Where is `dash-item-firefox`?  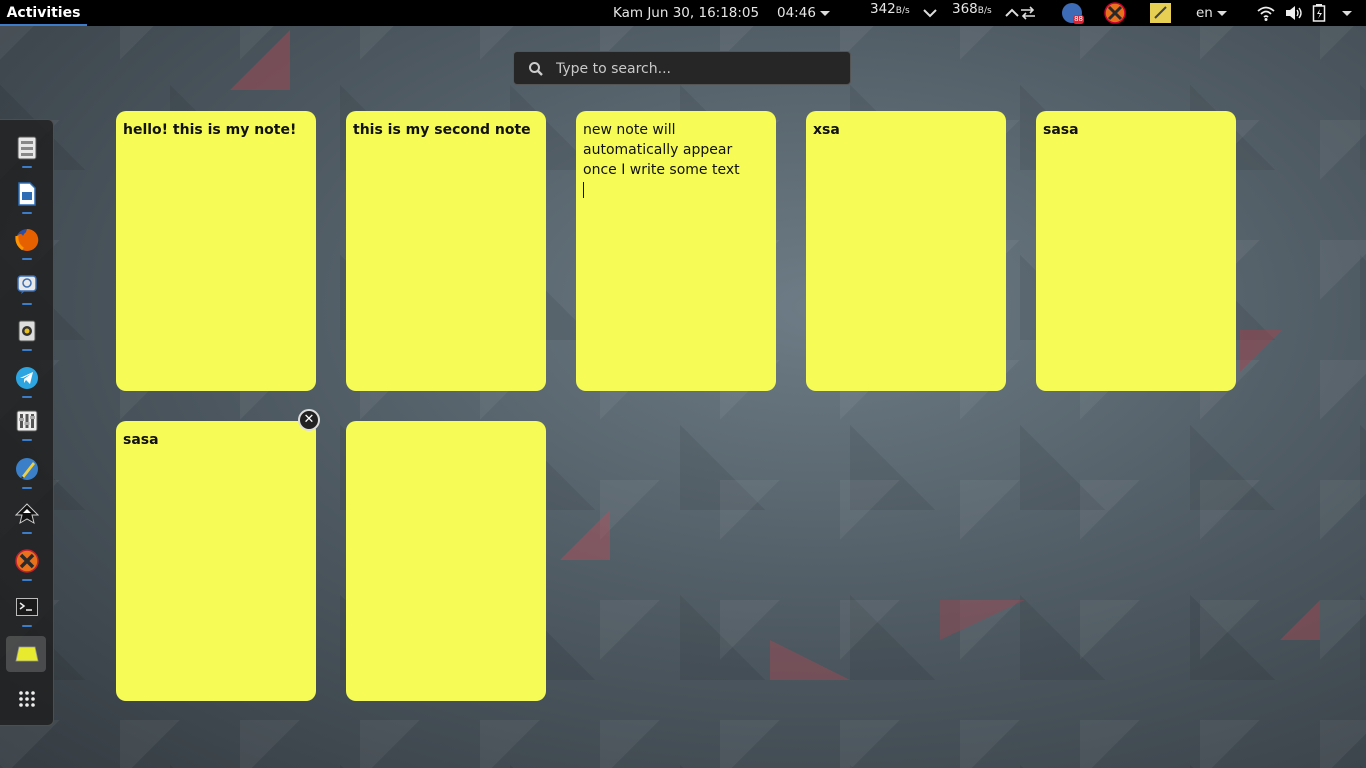 dash-item-firefox is located at coordinates (27, 240).